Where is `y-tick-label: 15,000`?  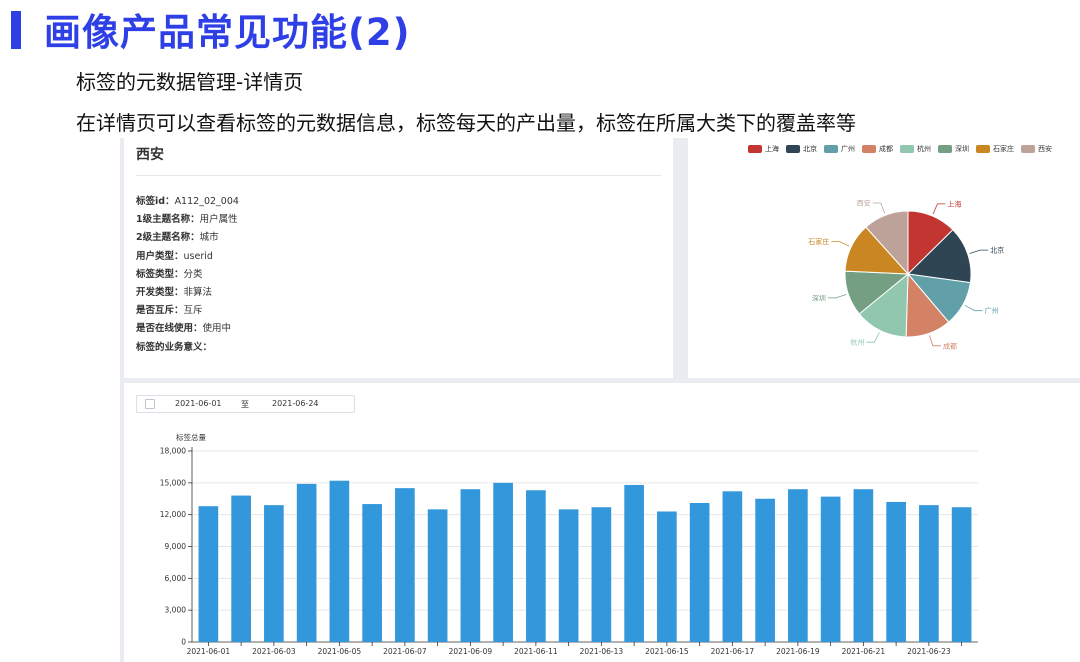
y-tick-label: 15,000 is located at coordinates (173, 482).